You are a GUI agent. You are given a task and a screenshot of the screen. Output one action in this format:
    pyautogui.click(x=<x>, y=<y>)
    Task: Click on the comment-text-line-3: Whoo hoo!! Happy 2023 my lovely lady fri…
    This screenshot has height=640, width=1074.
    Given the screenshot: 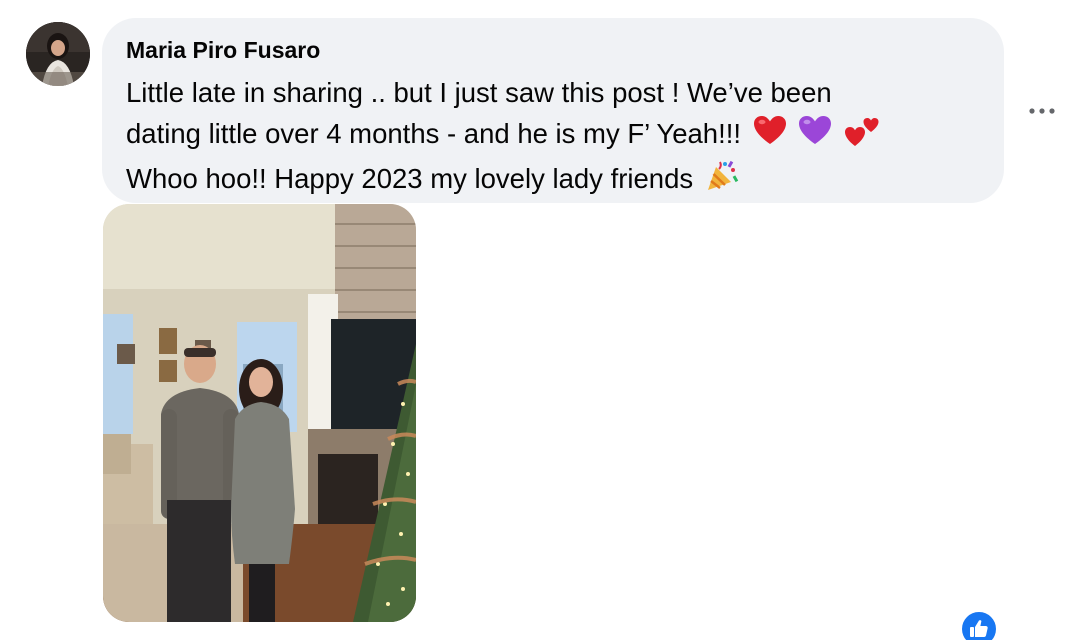 What is the action you would take?
    pyautogui.click(x=553, y=180)
    